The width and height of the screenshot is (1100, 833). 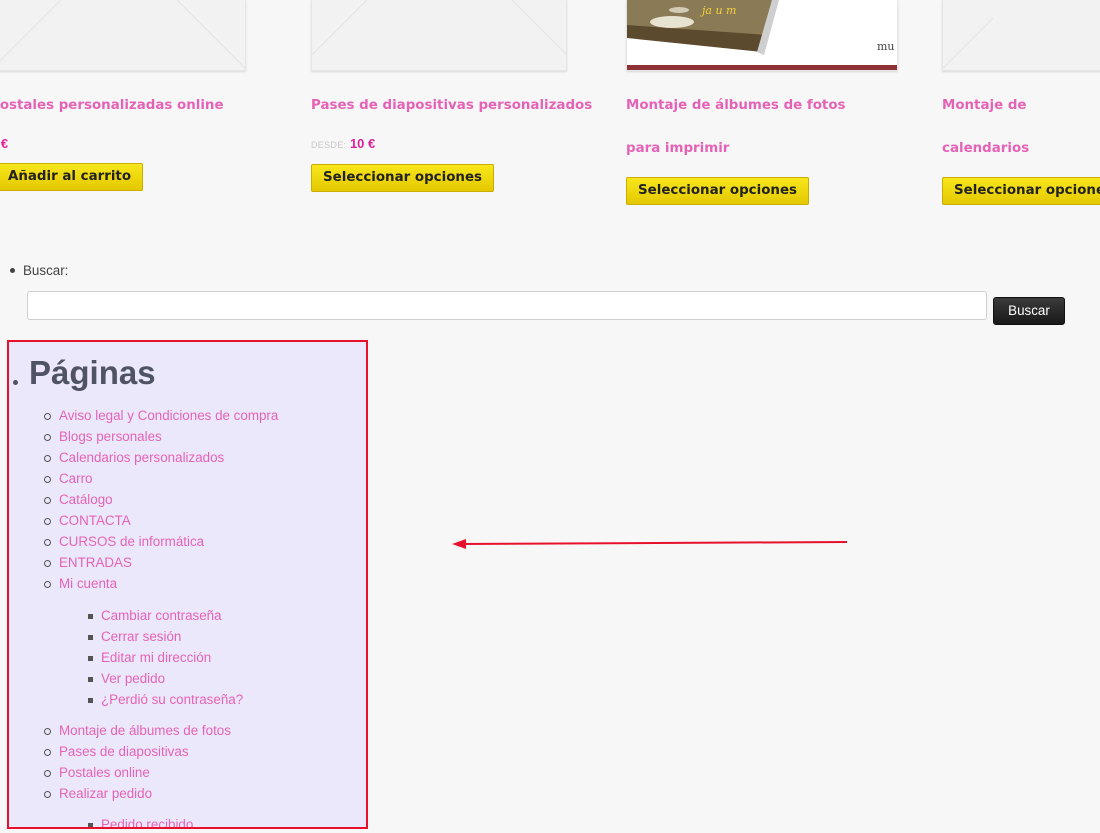 What do you see at coordinates (97, 793) in the screenshot?
I see `page-link: Realizar pedido` at bounding box center [97, 793].